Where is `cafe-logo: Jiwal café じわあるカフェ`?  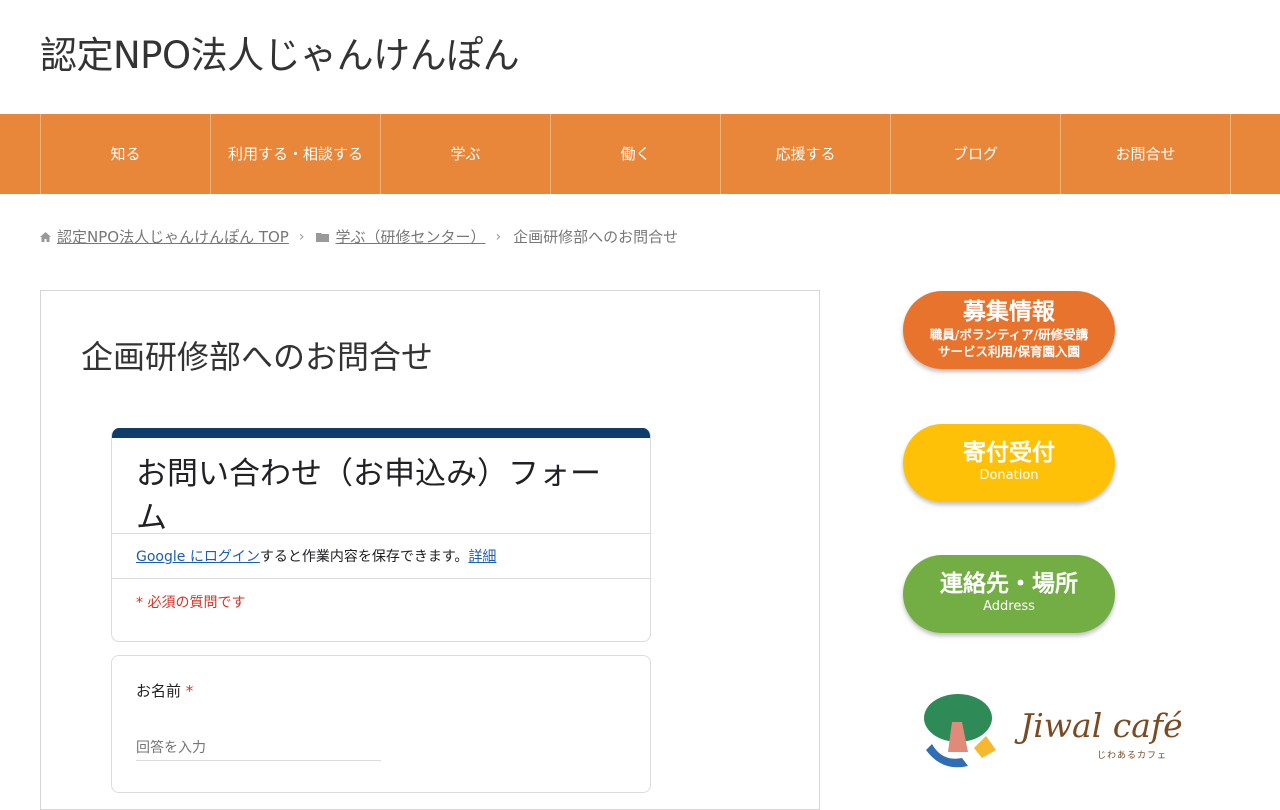
cafe-logo: Jiwal café じわあるカフェ is located at coordinates (1057, 732).